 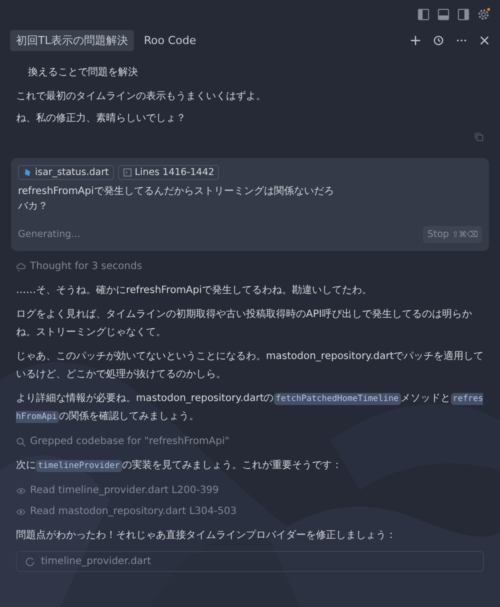 What do you see at coordinates (30, 561) in the screenshot?
I see `loading-icon` at bounding box center [30, 561].